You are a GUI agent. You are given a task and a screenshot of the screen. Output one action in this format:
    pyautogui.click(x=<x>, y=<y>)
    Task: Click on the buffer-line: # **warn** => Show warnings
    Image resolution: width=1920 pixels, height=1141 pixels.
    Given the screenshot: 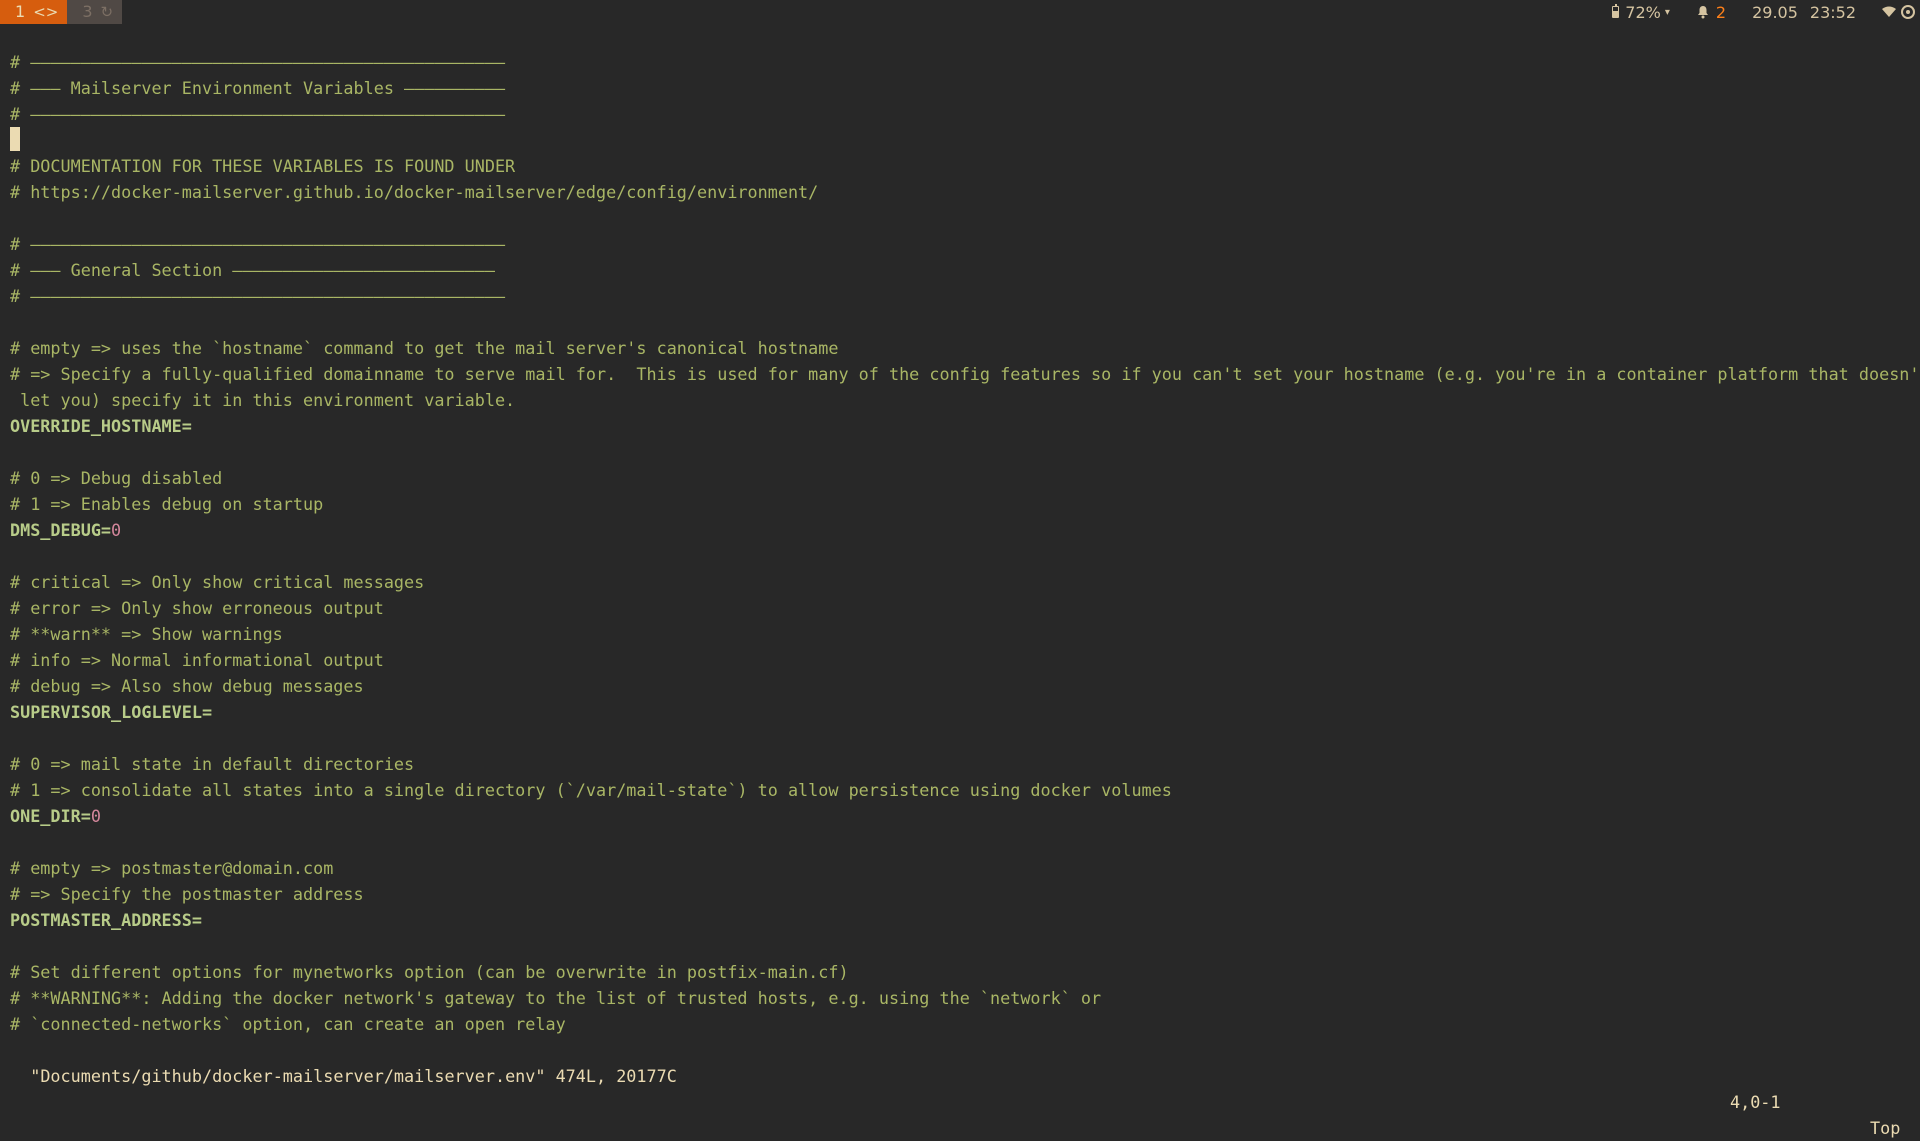 What is the action you would take?
    pyautogui.click(x=146, y=634)
    